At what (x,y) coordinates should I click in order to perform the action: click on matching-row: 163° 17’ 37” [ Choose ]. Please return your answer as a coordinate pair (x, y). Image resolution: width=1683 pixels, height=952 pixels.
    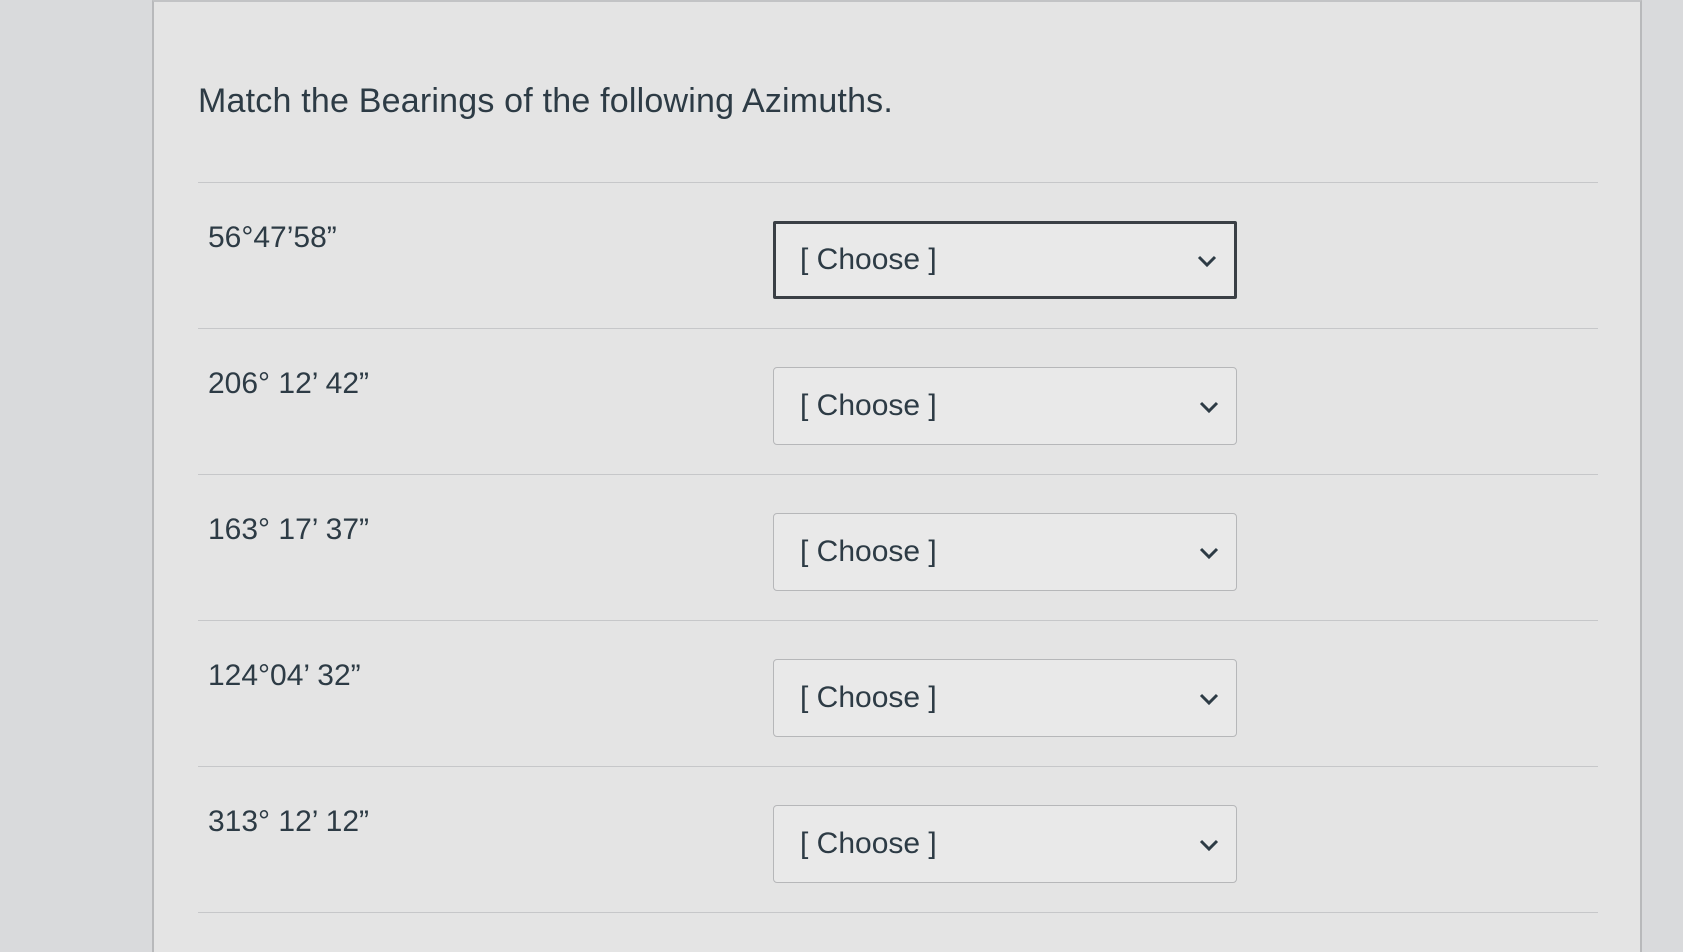
    Looking at the image, I should click on (898, 547).